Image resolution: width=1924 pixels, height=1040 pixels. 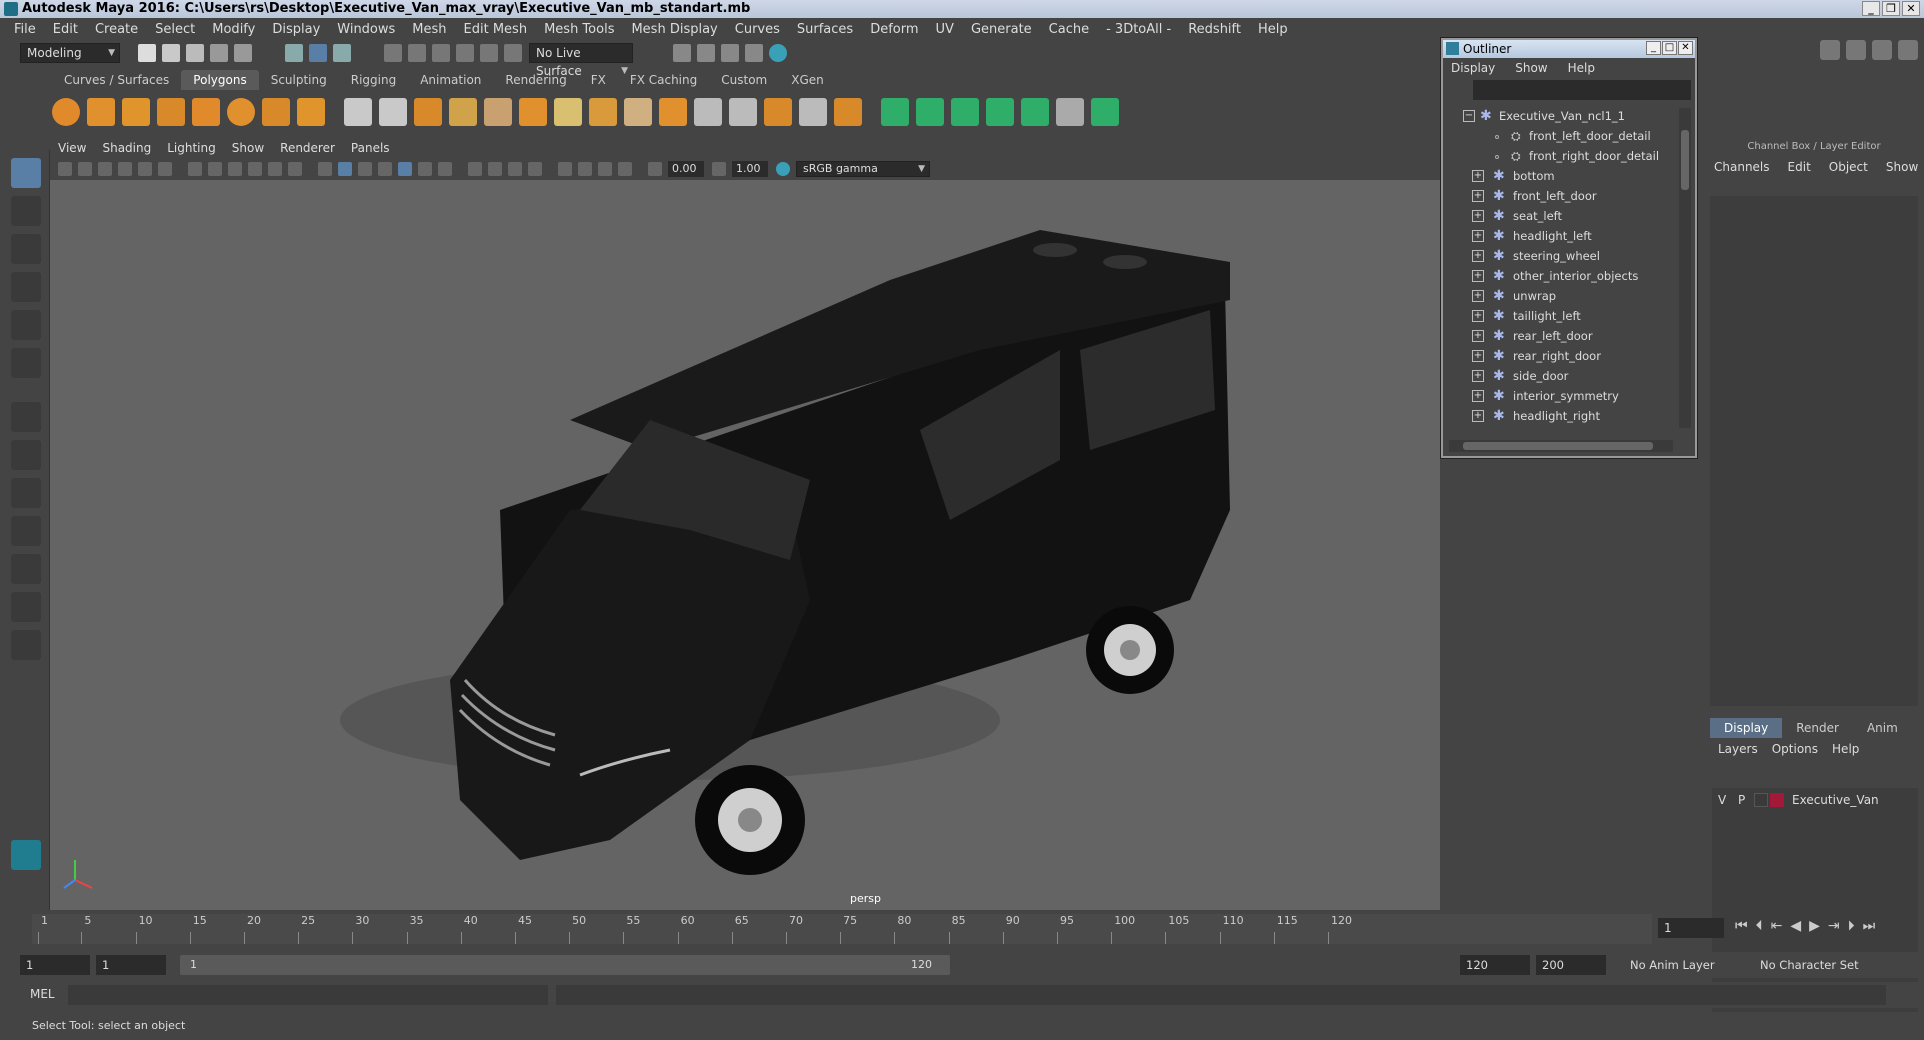 I want to click on target-weld-icon, so click(x=813, y=112).